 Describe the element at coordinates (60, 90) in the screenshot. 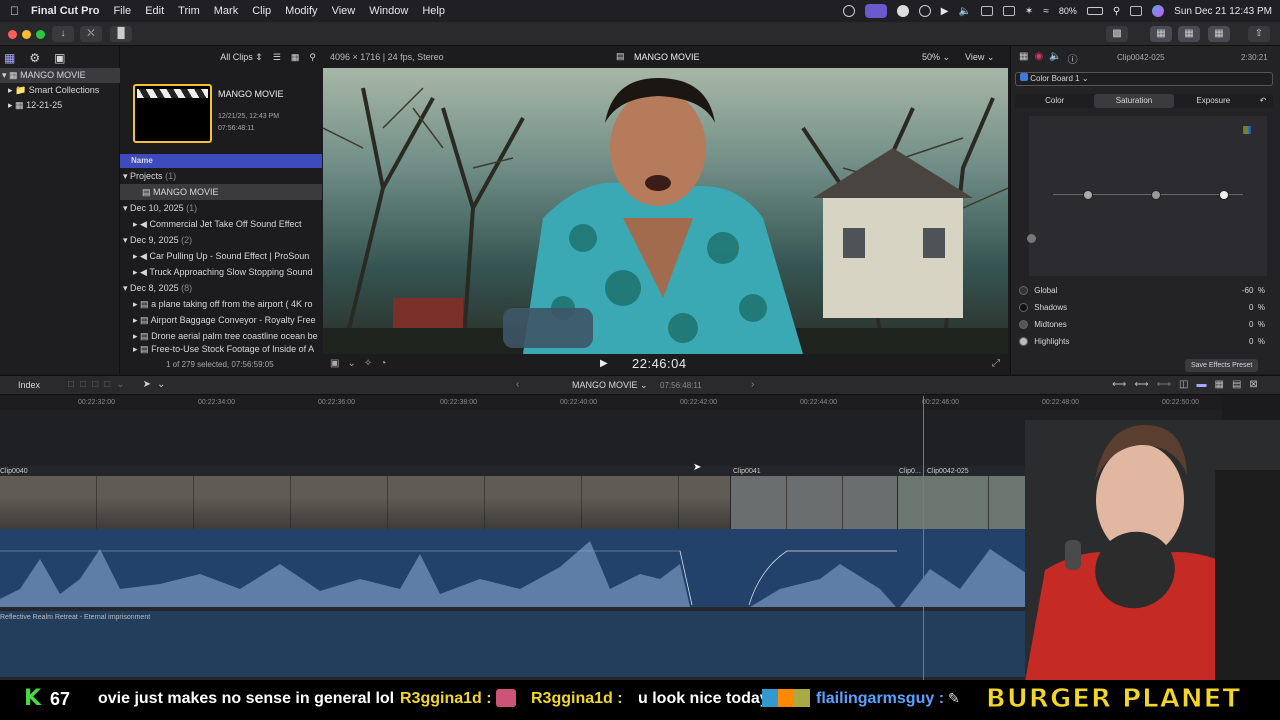

I see `sidebar-item-smart-collections: ▸ 📁 Smart Collections` at that location.